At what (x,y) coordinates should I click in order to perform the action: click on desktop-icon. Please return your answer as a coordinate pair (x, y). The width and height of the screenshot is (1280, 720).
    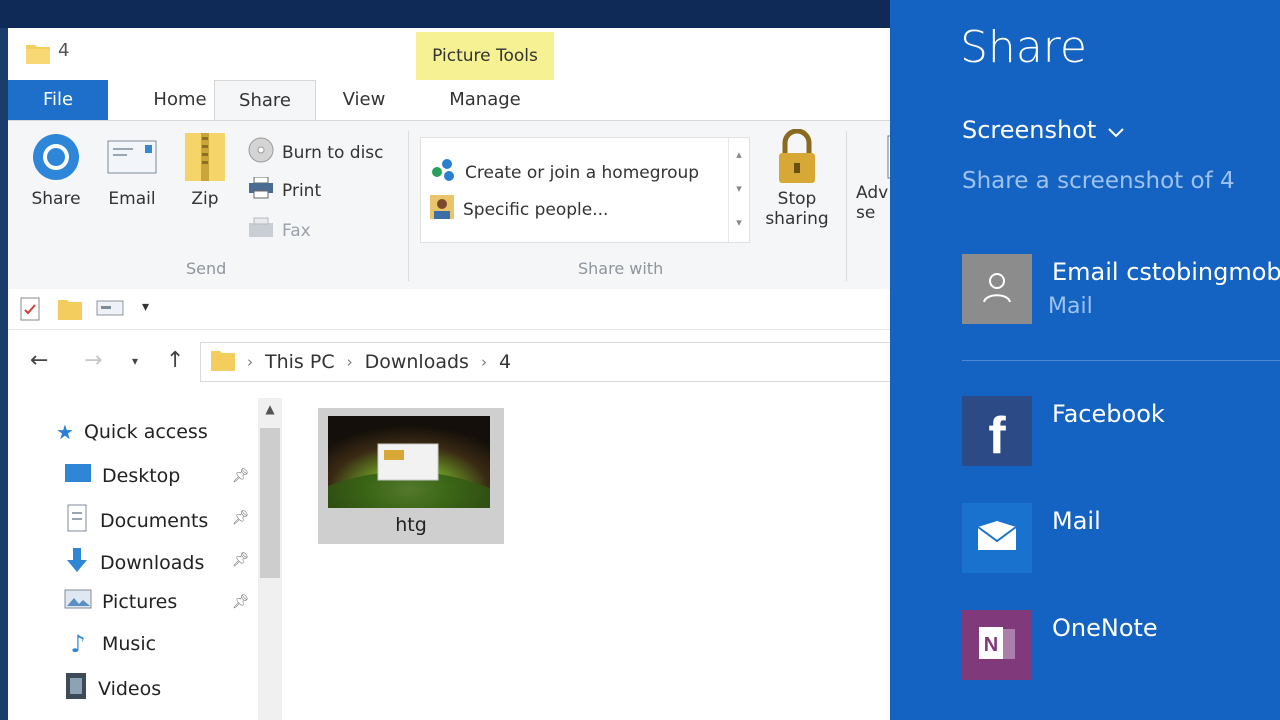
    Looking at the image, I should click on (78, 475).